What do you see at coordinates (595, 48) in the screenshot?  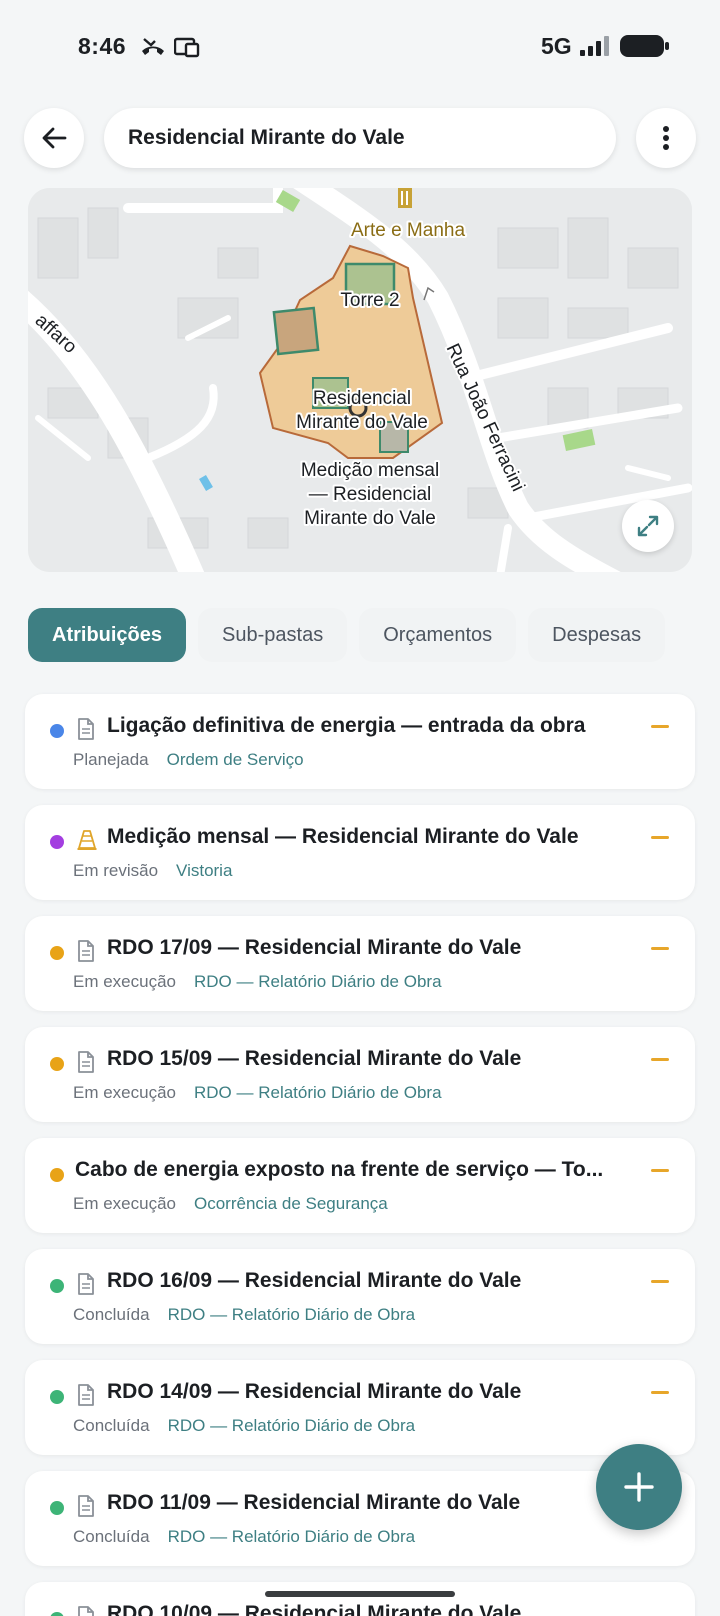 I see `signal-icon` at bounding box center [595, 48].